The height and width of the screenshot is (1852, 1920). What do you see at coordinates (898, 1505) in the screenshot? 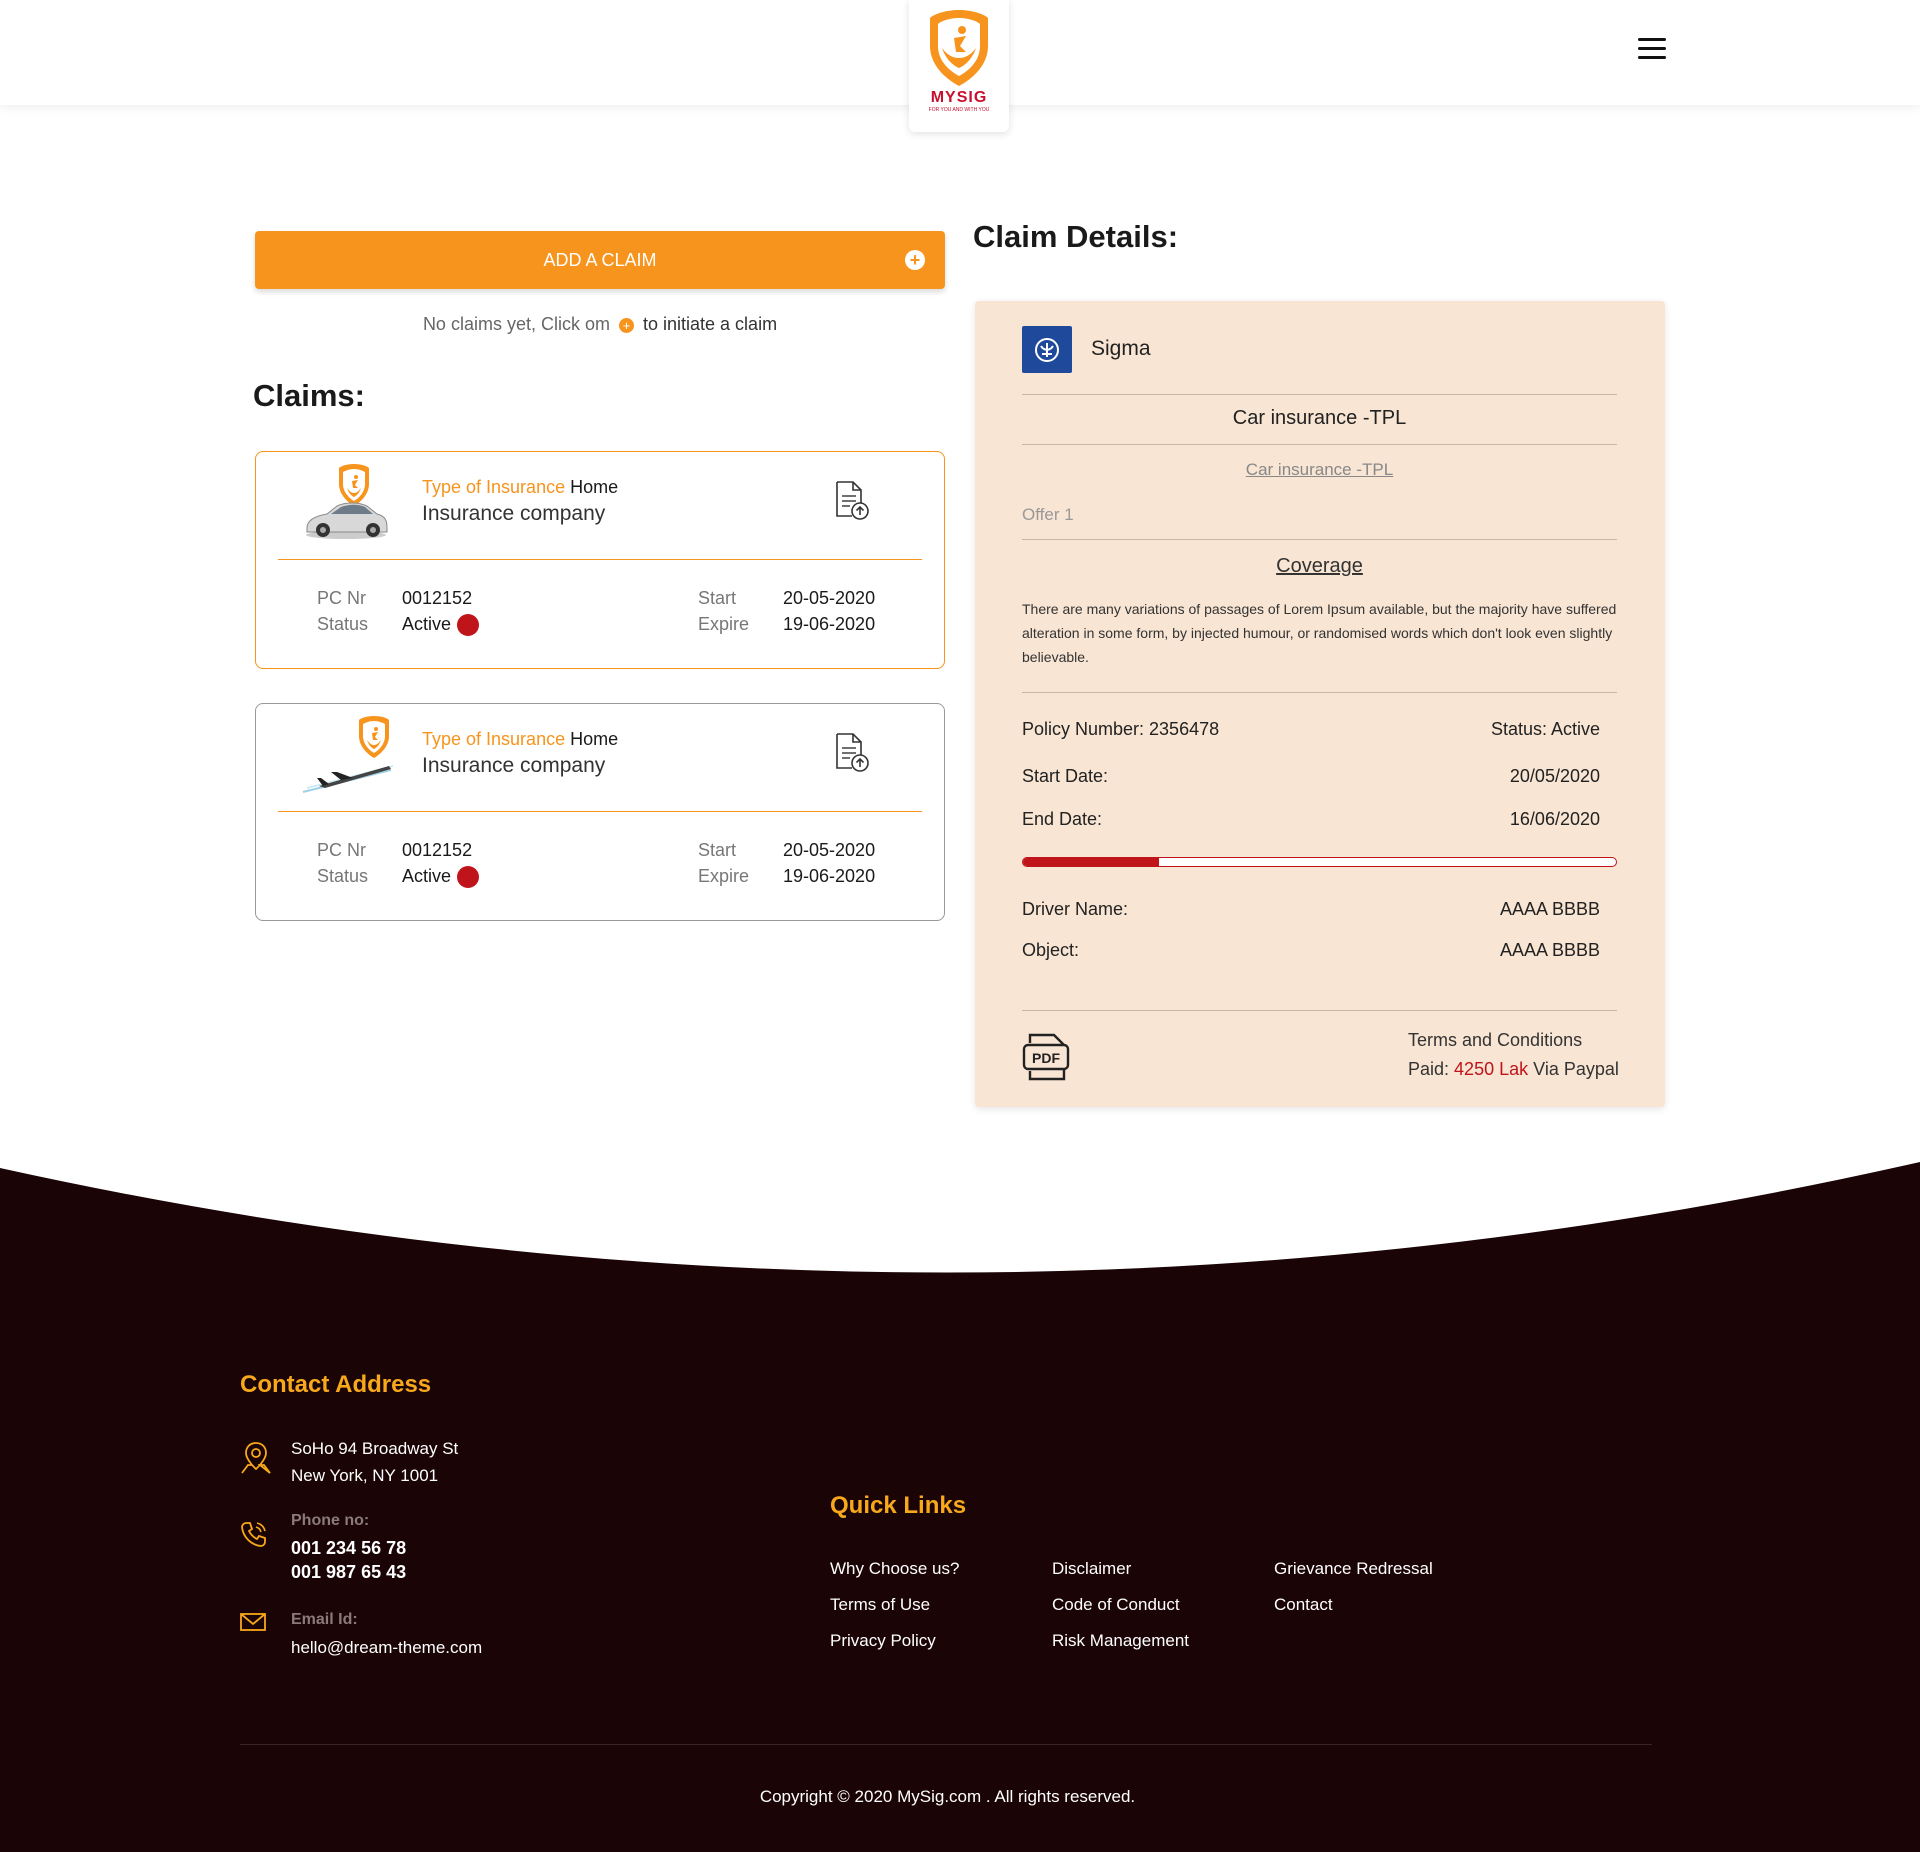
I see `quick-links-title: Quick Links` at bounding box center [898, 1505].